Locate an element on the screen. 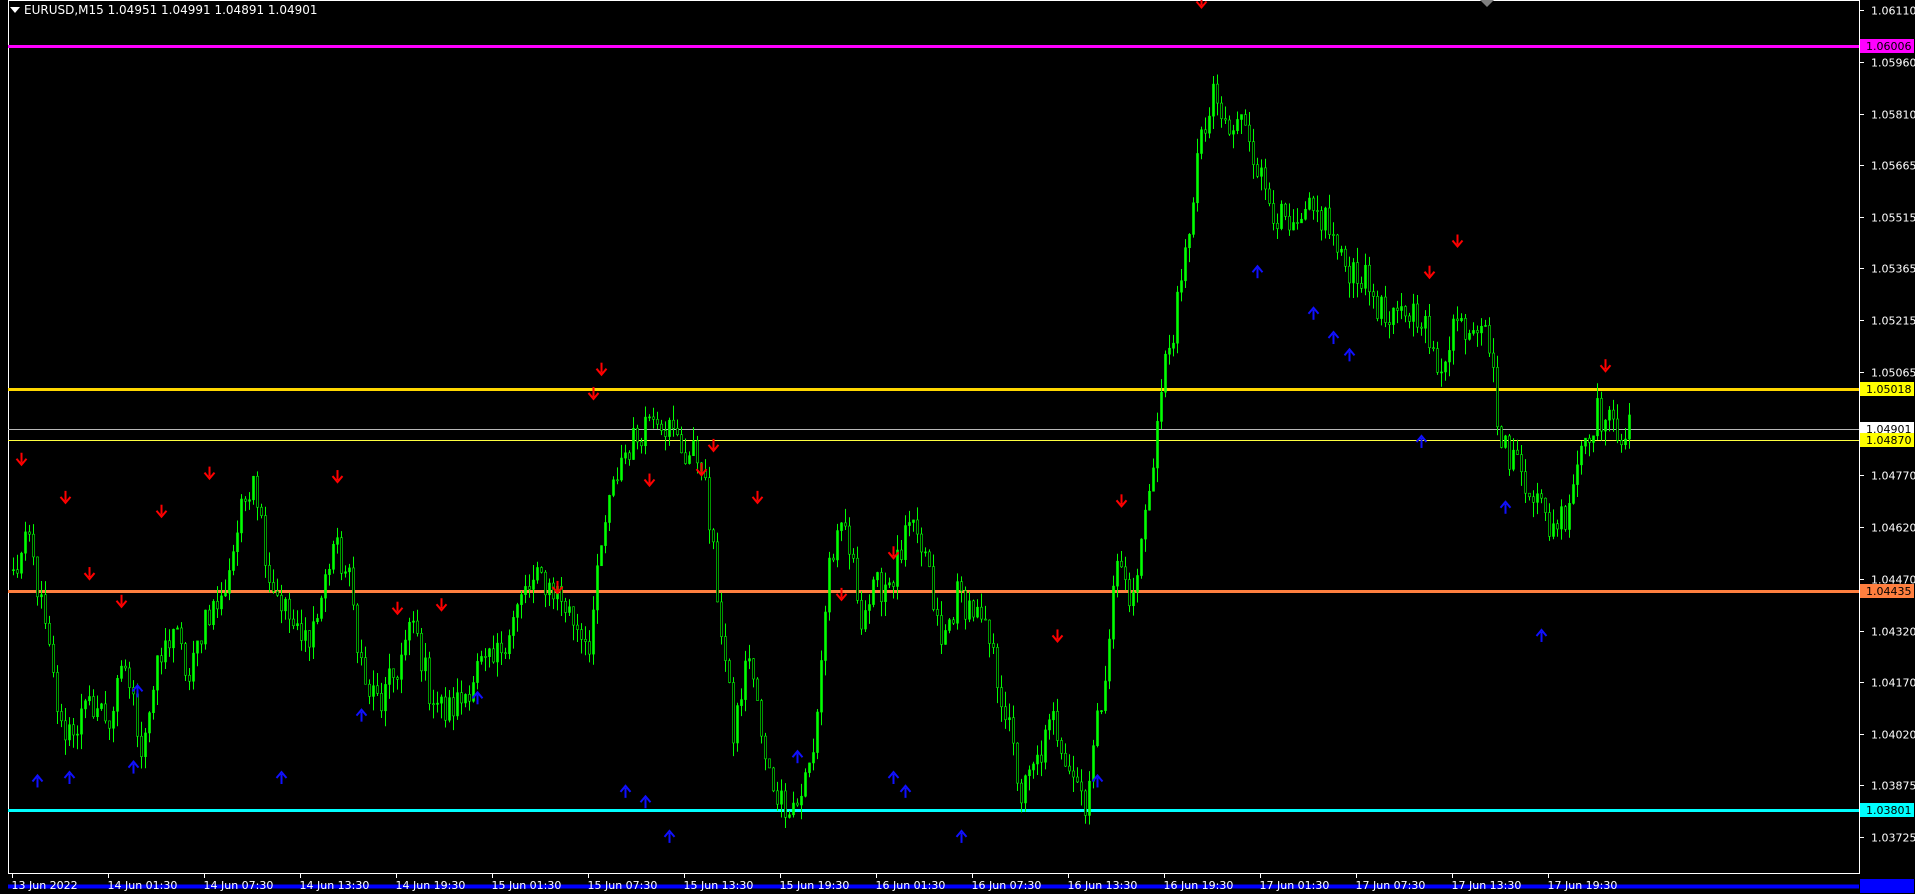 This screenshot has height=894, width=1915. price-tick-label: 1.05810 is located at coordinates (1893, 115).